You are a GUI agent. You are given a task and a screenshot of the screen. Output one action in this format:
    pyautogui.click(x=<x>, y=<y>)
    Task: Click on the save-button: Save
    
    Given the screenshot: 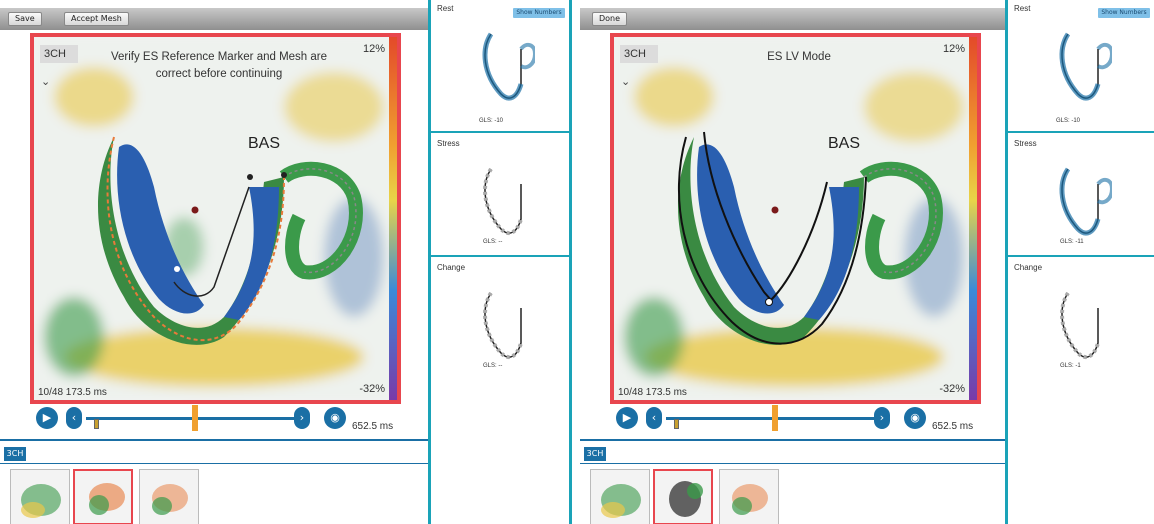 What is the action you would take?
    pyautogui.click(x=25, y=19)
    